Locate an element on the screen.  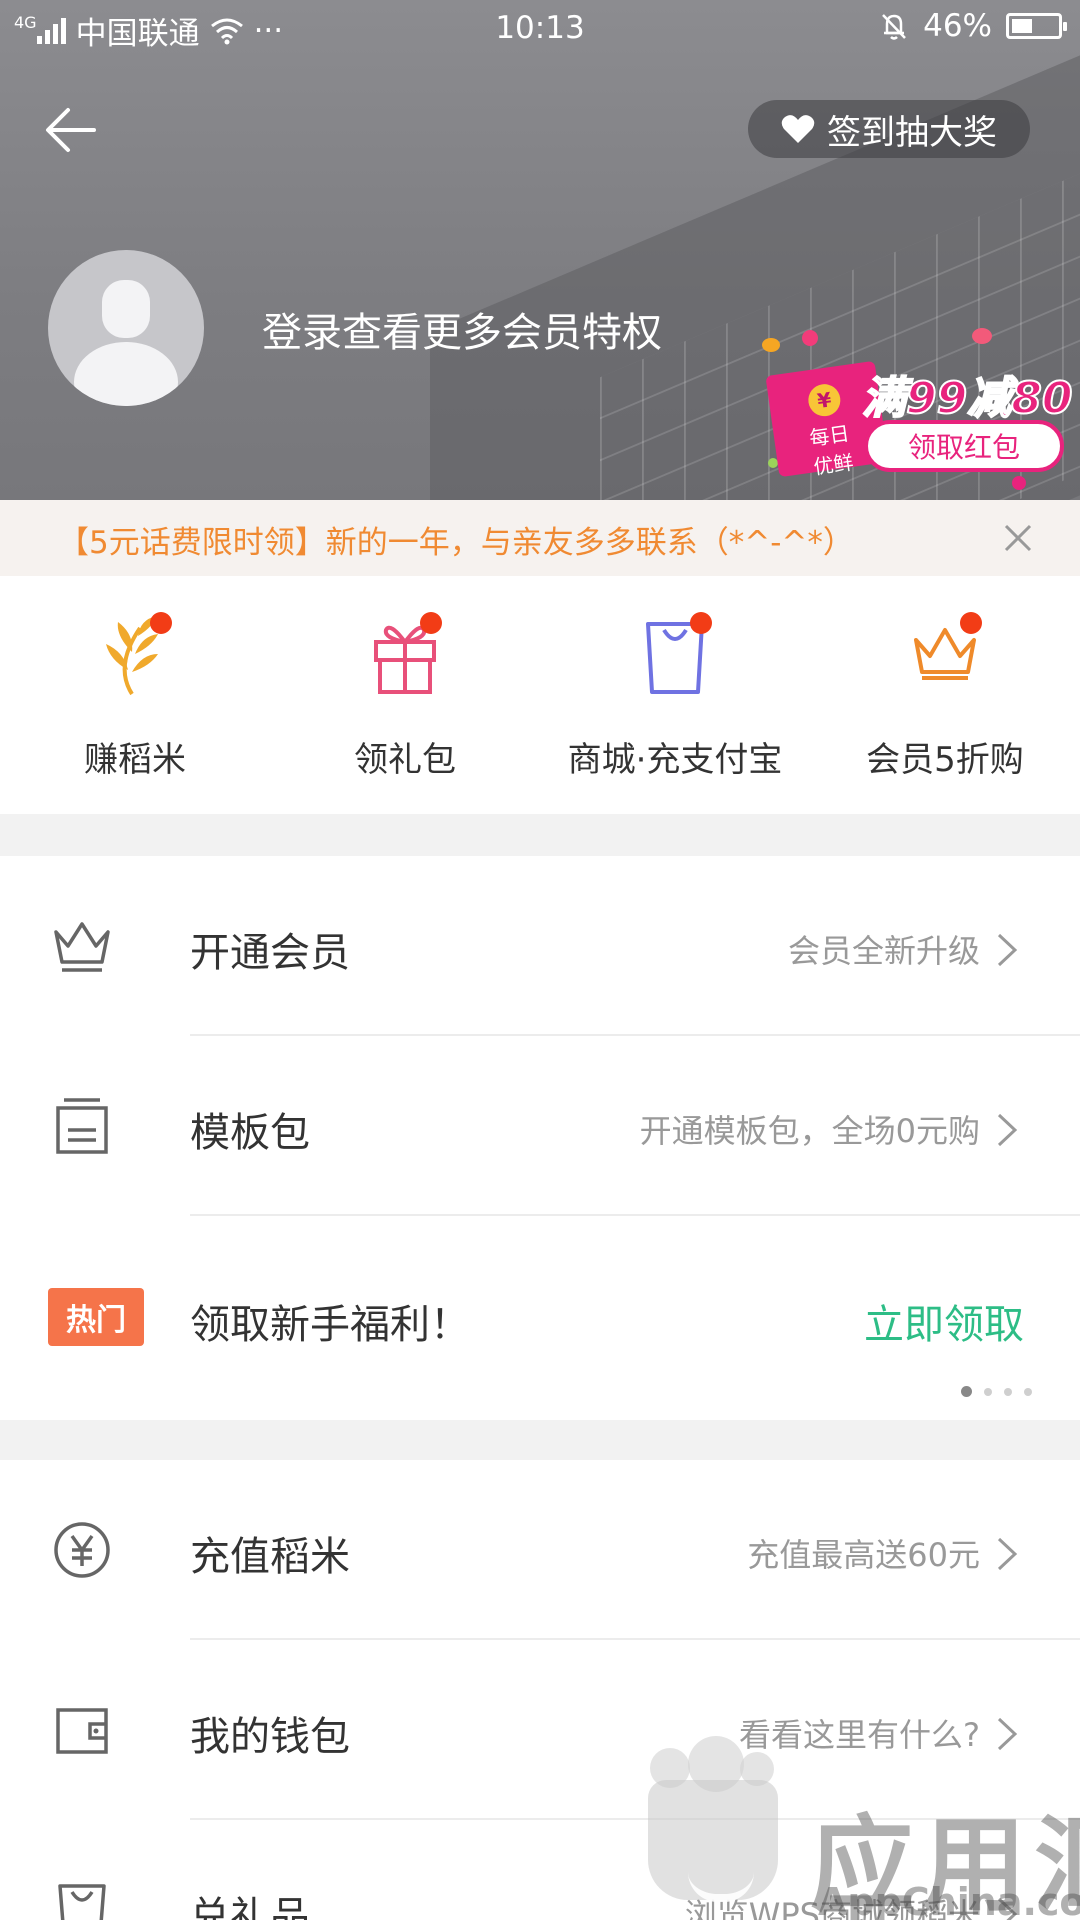
template-icon is located at coordinates (82, 1126).